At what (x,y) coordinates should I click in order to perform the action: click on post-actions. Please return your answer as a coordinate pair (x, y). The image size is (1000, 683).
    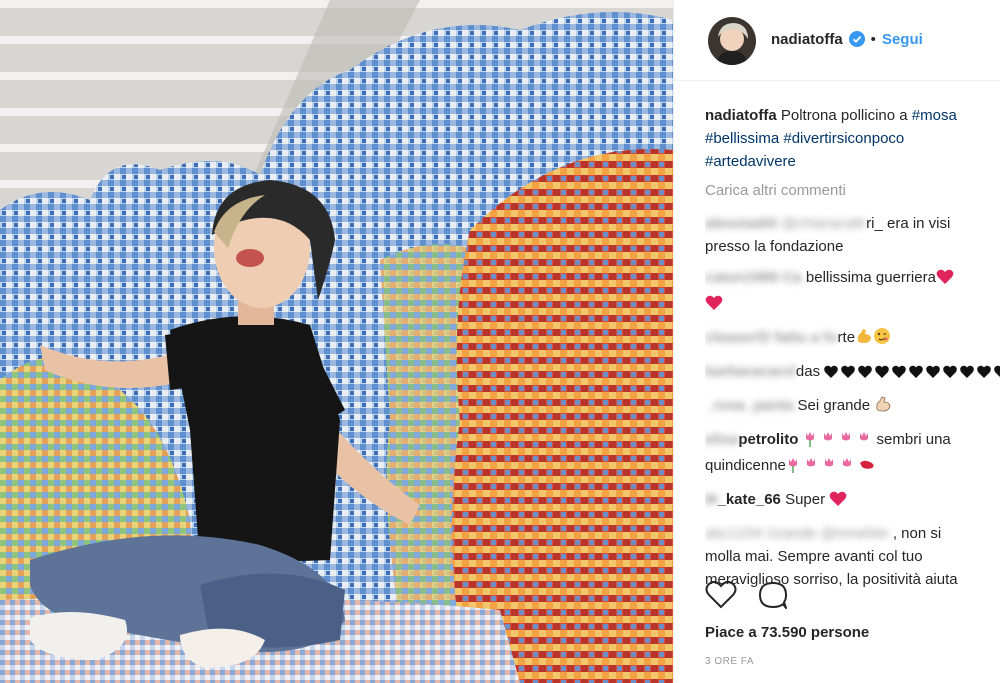
    Looking at the image, I should click on (755, 598).